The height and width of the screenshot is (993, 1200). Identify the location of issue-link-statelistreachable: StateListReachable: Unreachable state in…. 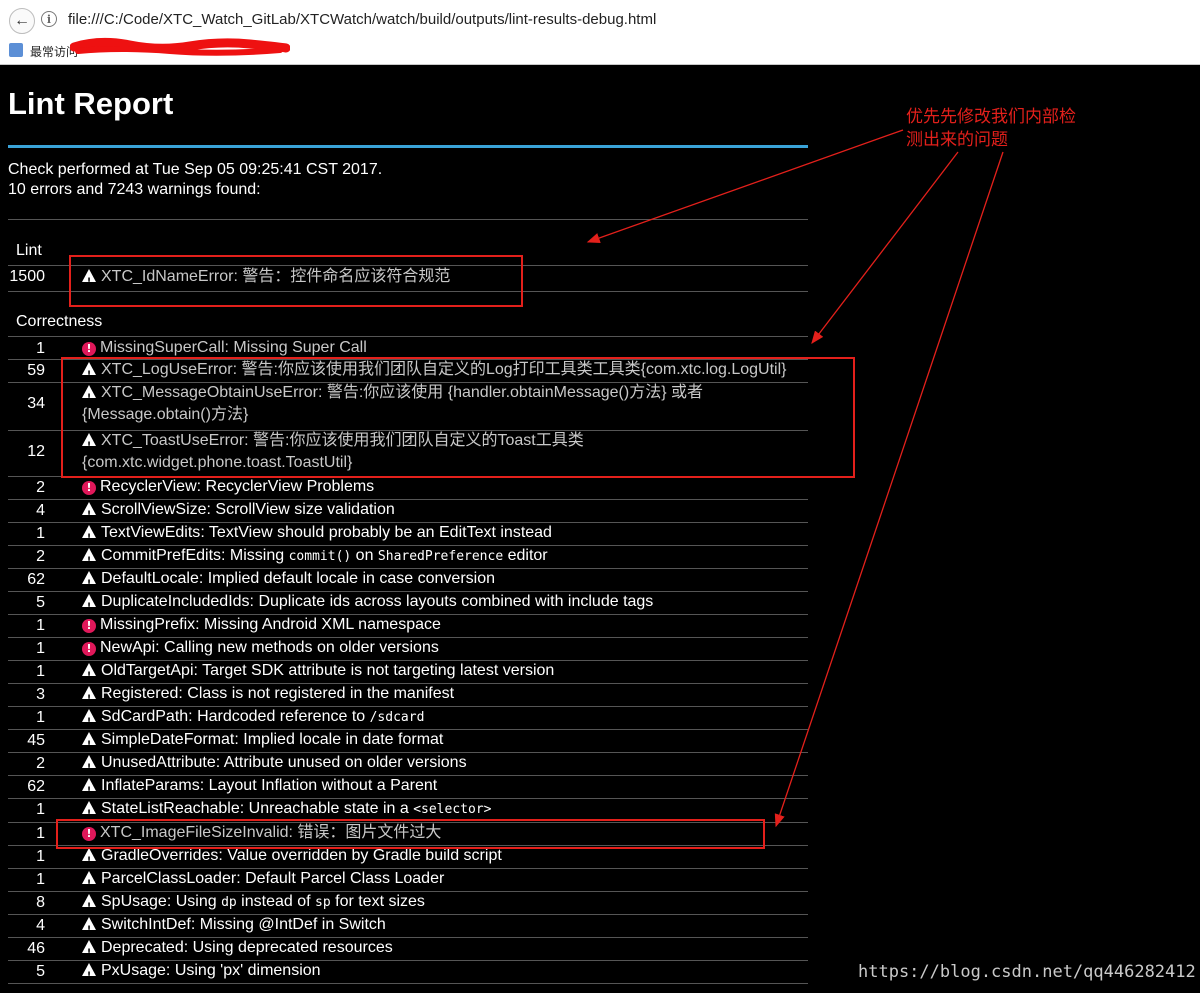
(287, 811).